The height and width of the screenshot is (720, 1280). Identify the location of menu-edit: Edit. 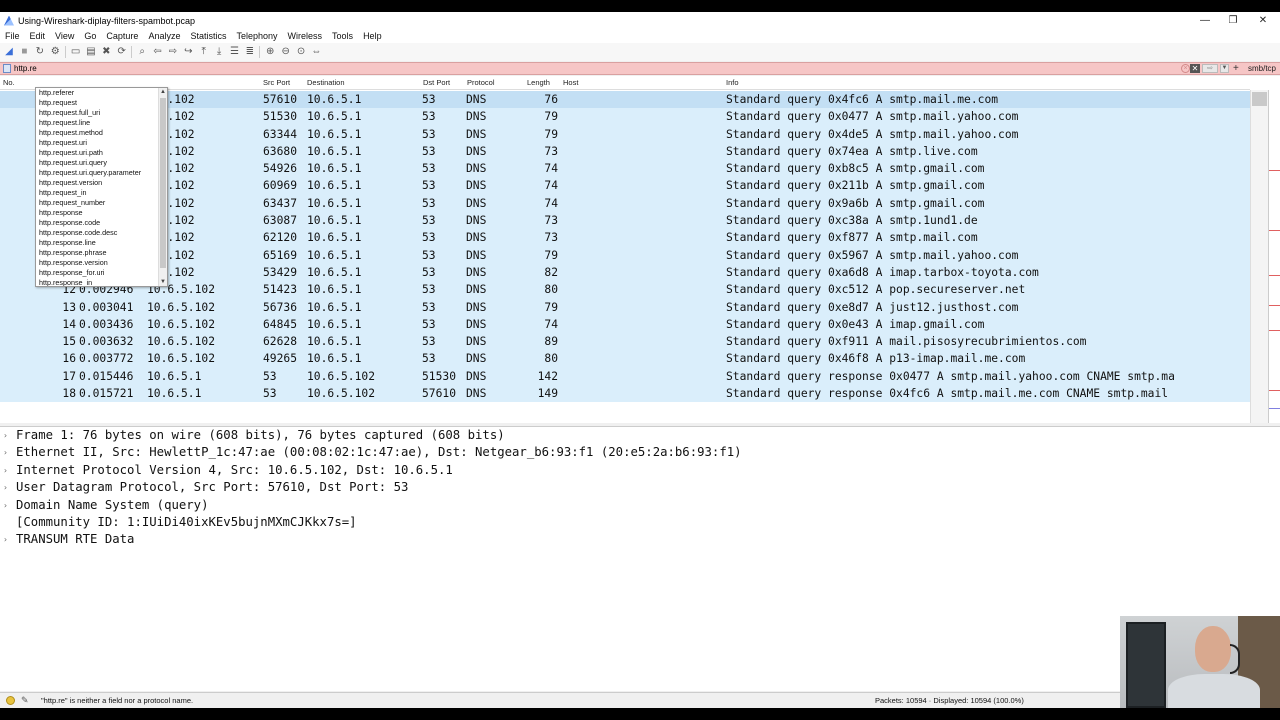
(38, 36).